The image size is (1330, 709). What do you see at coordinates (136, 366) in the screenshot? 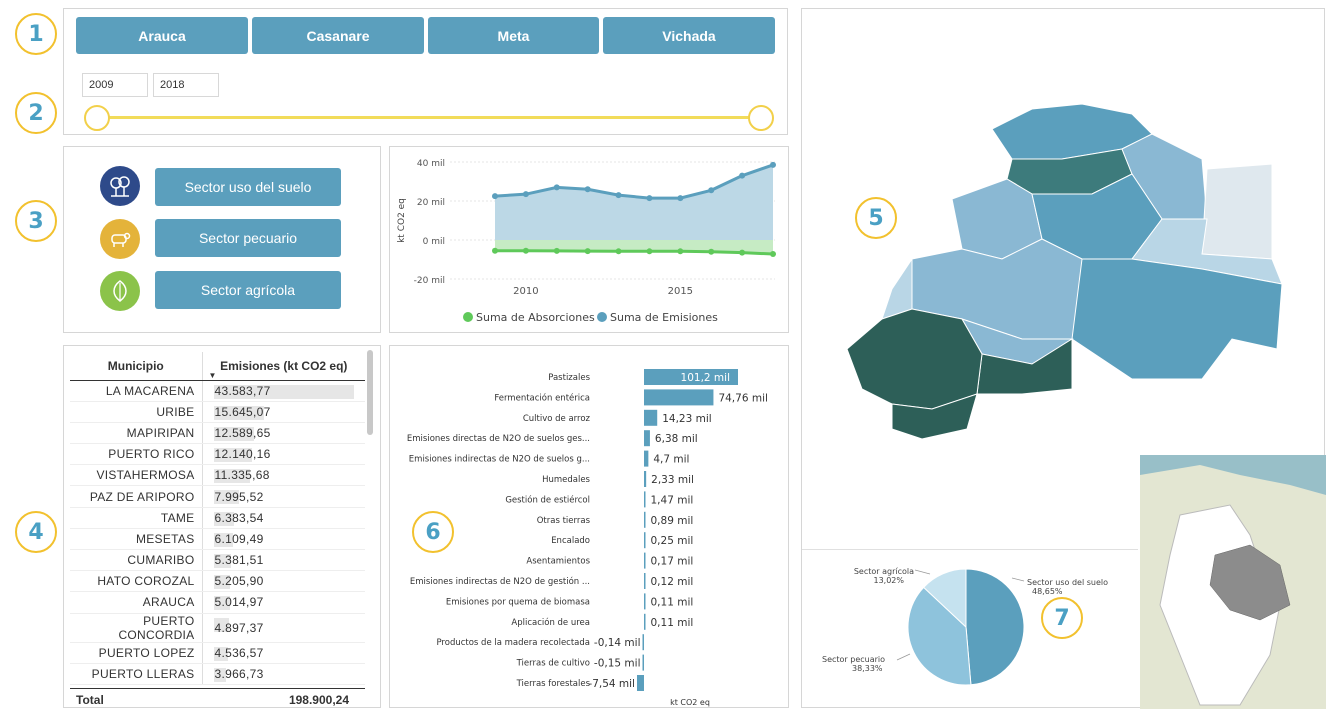
I see `col-header-municipio: Municipio` at bounding box center [136, 366].